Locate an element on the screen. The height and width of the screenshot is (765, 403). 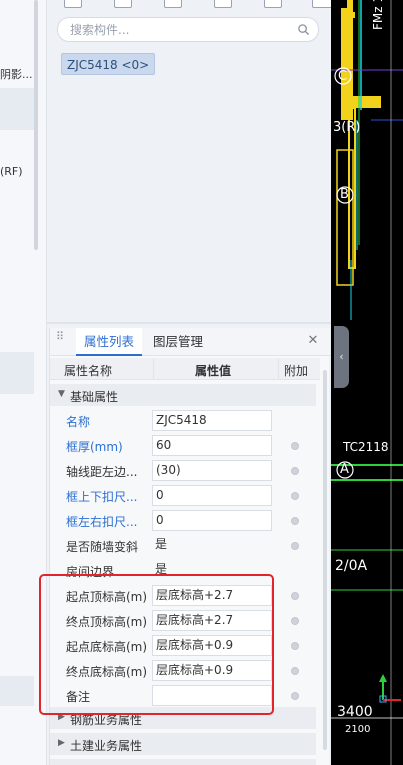
property-name: 是否随墙变斜 is located at coordinates (102, 547).